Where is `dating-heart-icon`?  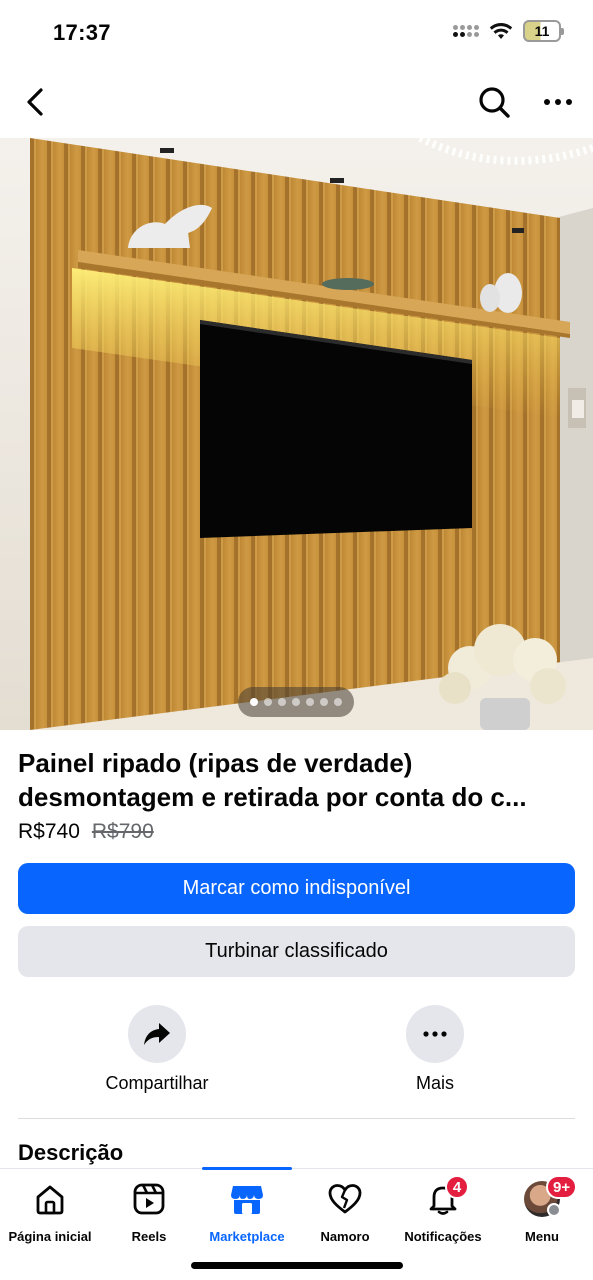
dating-heart-icon is located at coordinates (345, 1199).